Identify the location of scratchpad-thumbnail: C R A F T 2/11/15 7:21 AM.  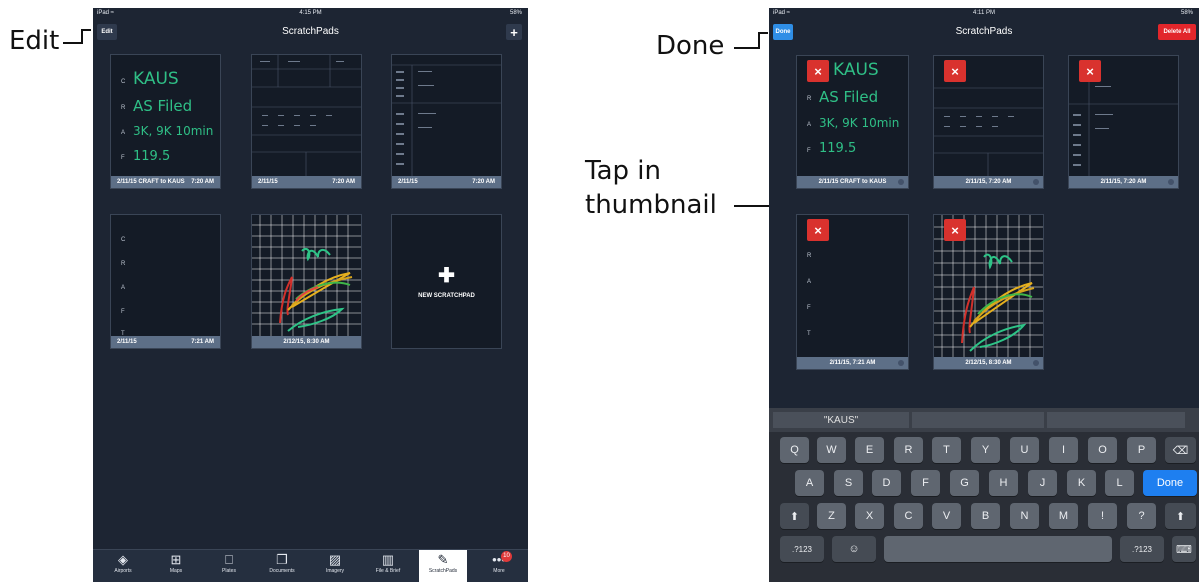
(165, 281).